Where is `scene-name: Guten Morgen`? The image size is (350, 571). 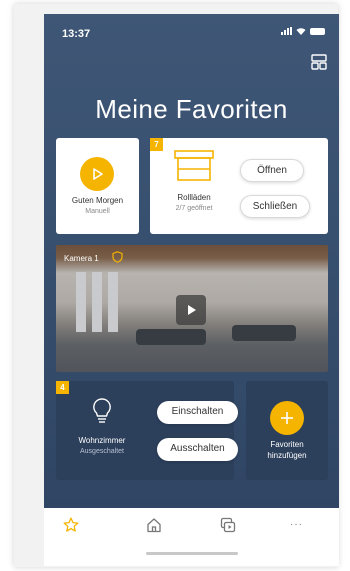 scene-name: Guten Morgen is located at coordinates (97, 200).